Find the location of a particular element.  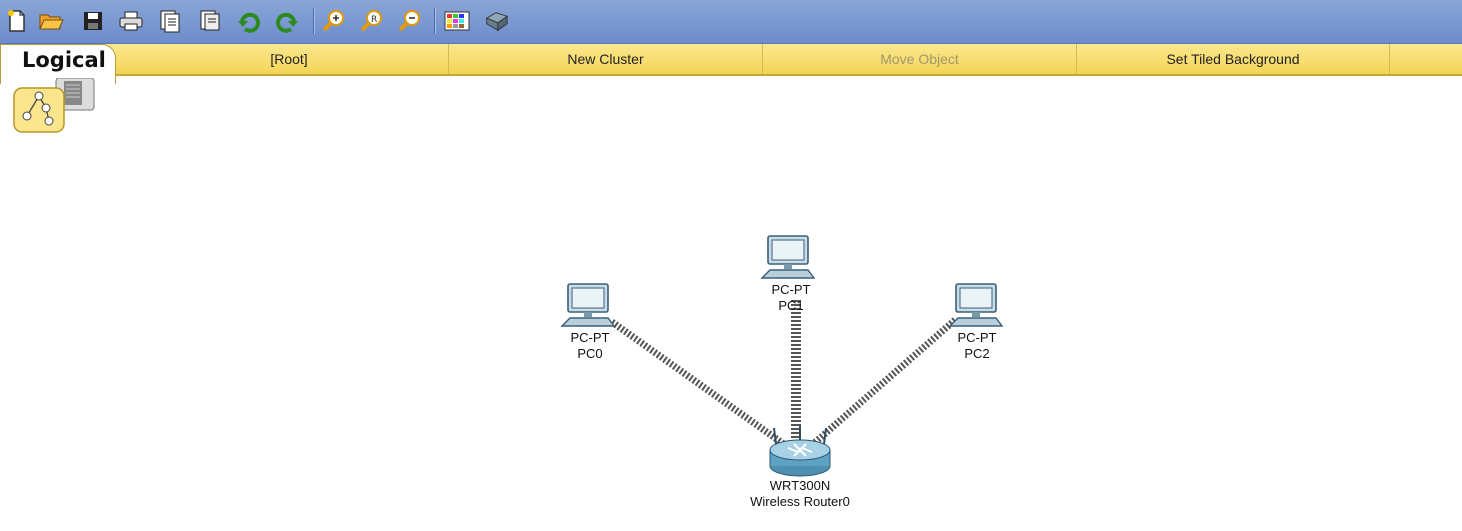

pc1-label: PC-PT PC1 is located at coordinates (791, 298).